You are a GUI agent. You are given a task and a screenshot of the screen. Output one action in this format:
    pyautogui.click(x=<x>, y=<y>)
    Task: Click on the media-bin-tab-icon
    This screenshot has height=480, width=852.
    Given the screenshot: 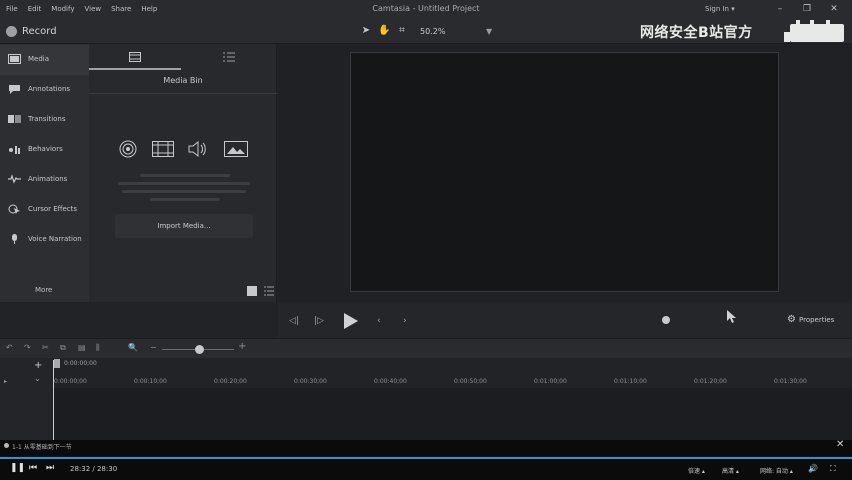 What is the action you would take?
    pyautogui.click(x=135, y=57)
    